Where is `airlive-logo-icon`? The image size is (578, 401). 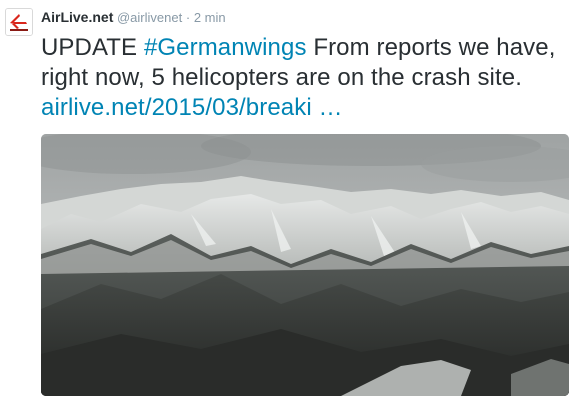
airlive-logo-icon is located at coordinates (19, 22).